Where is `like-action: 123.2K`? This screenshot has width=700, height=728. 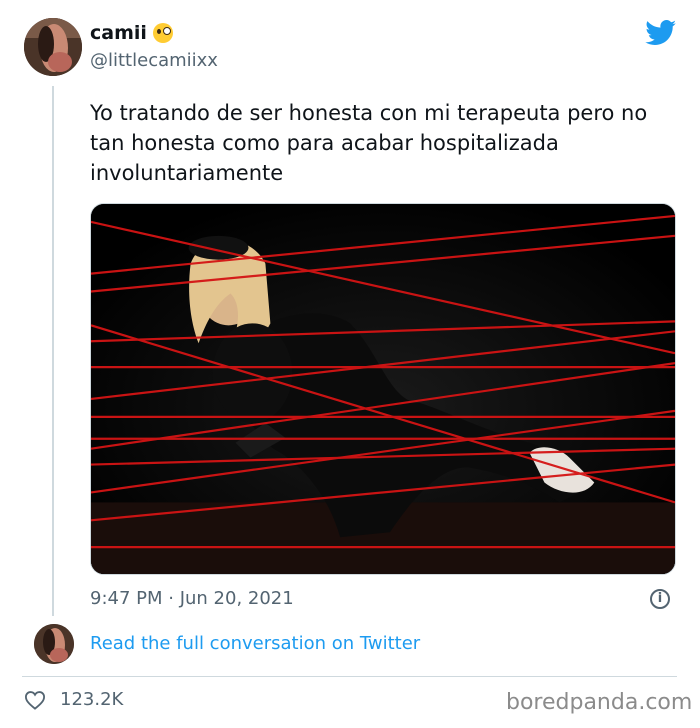
like-action: 123.2K is located at coordinates (73, 699).